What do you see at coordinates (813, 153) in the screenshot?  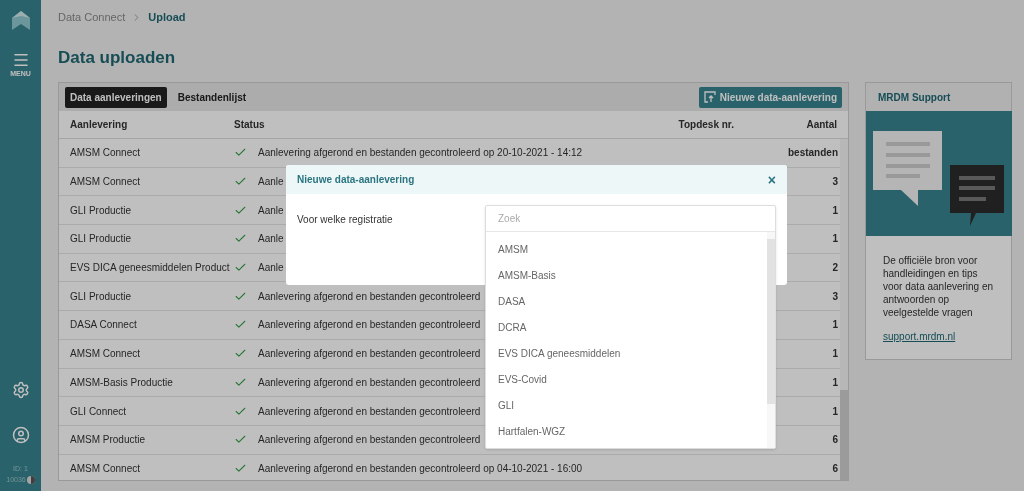 I see `table-cell-text: bestanden` at bounding box center [813, 153].